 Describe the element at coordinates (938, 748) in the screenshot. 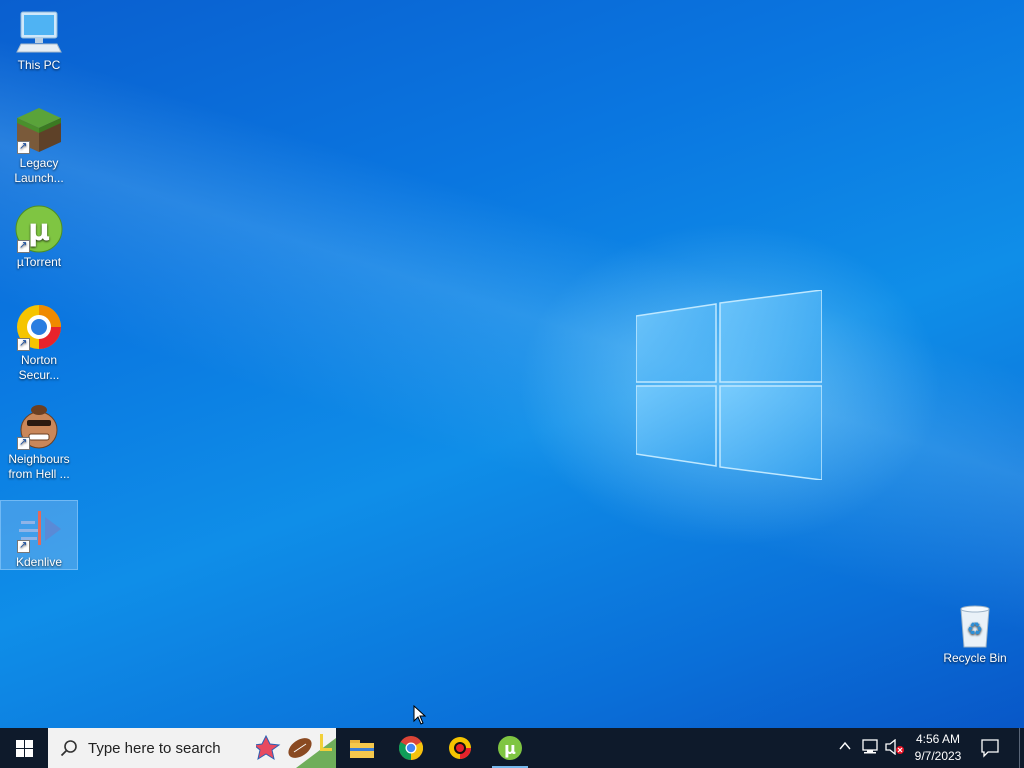

I see `taskbar-clock: 4:56 AM 9/7/2023` at that location.